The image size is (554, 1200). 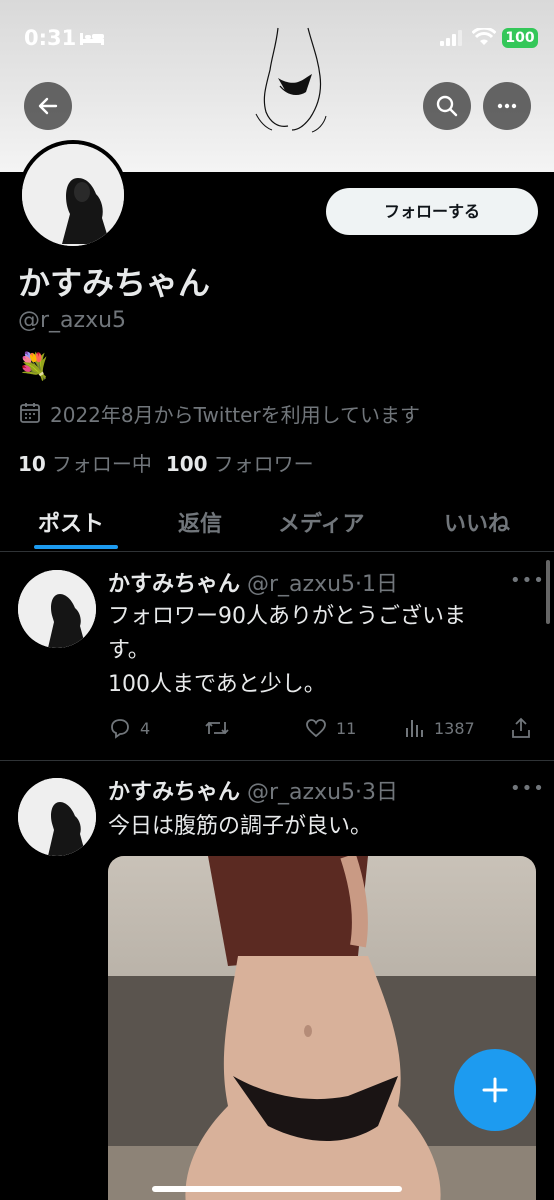 I want to click on calendar-icon, so click(x=30, y=413).